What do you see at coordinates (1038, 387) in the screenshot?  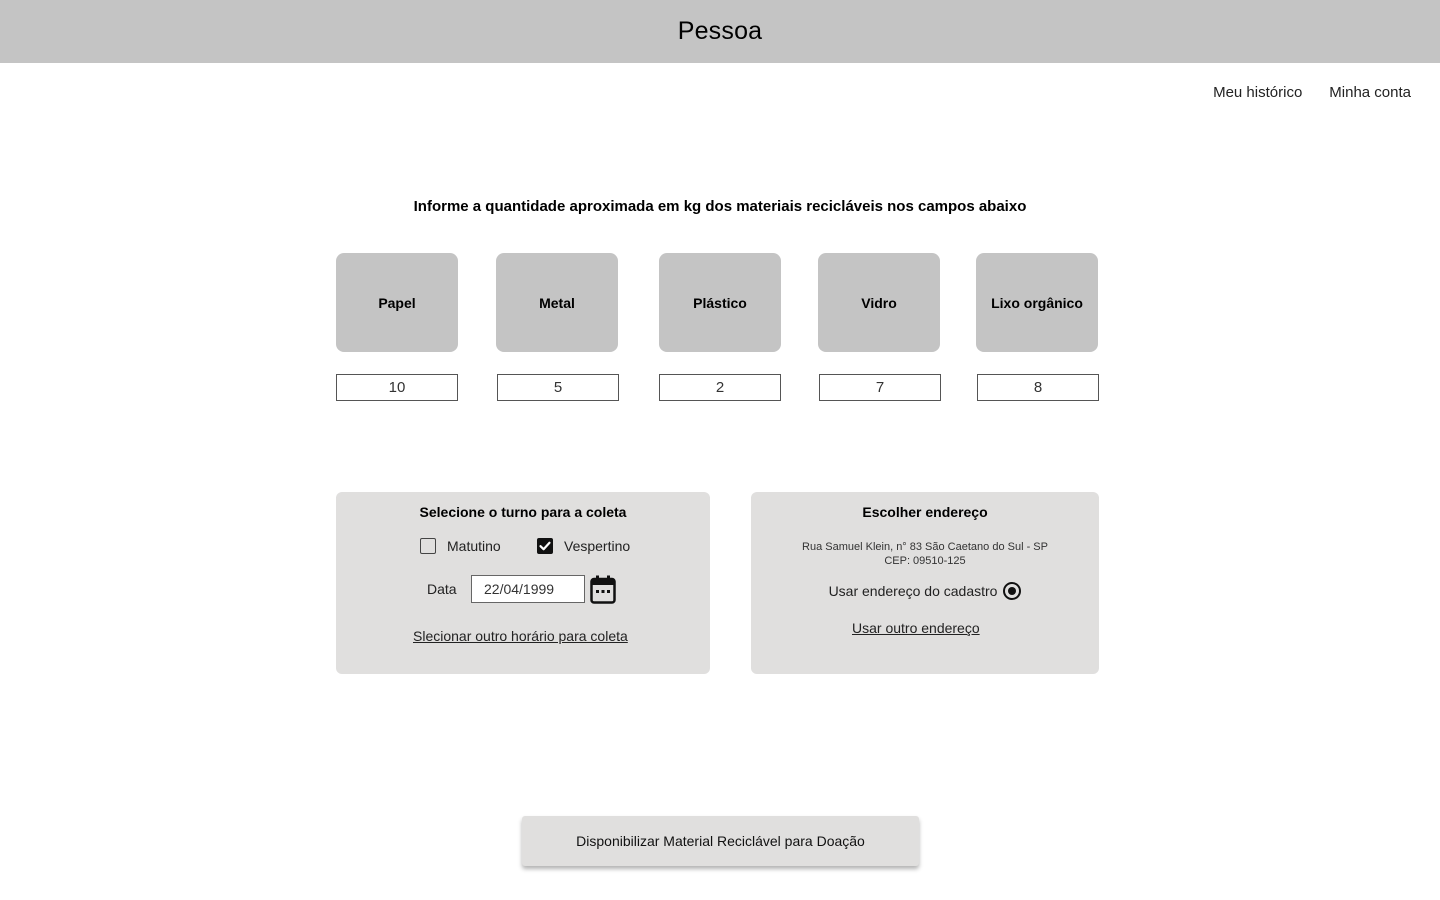 I see `quantity-input-lixo-organico` at bounding box center [1038, 387].